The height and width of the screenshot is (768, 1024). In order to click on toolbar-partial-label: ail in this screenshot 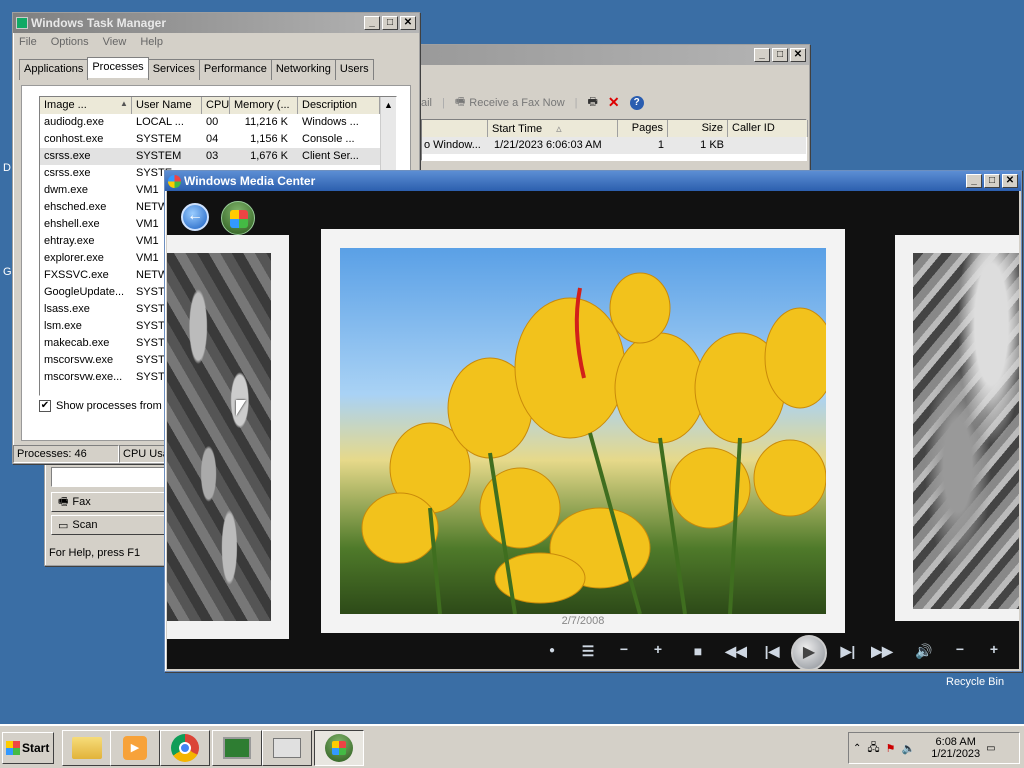, I will do `click(426, 103)`.